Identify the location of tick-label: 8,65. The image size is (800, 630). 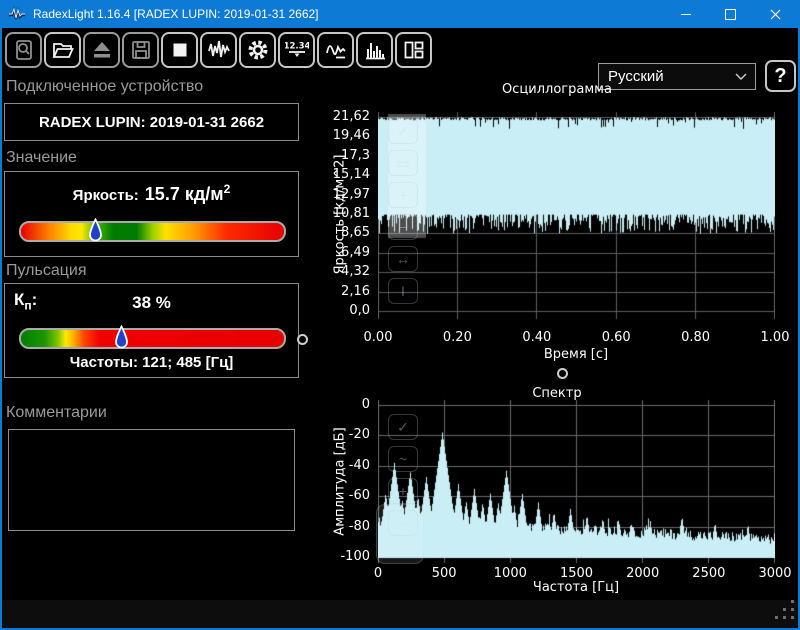
(355, 233).